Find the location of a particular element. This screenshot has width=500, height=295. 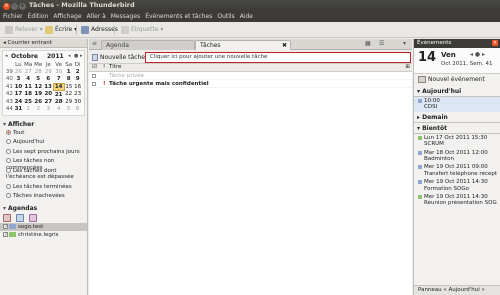

menu-aller: Aller à is located at coordinates (96, 15).